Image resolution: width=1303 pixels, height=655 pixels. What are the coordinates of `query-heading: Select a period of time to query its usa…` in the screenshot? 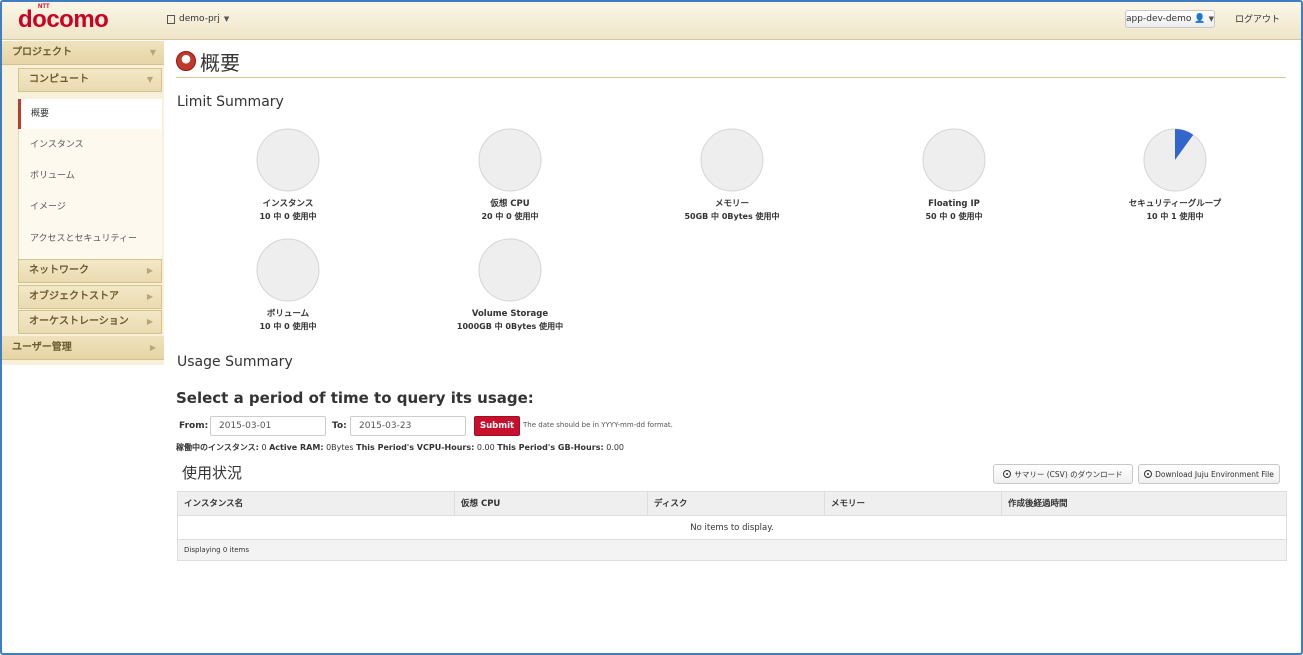 It's located at (355, 398).